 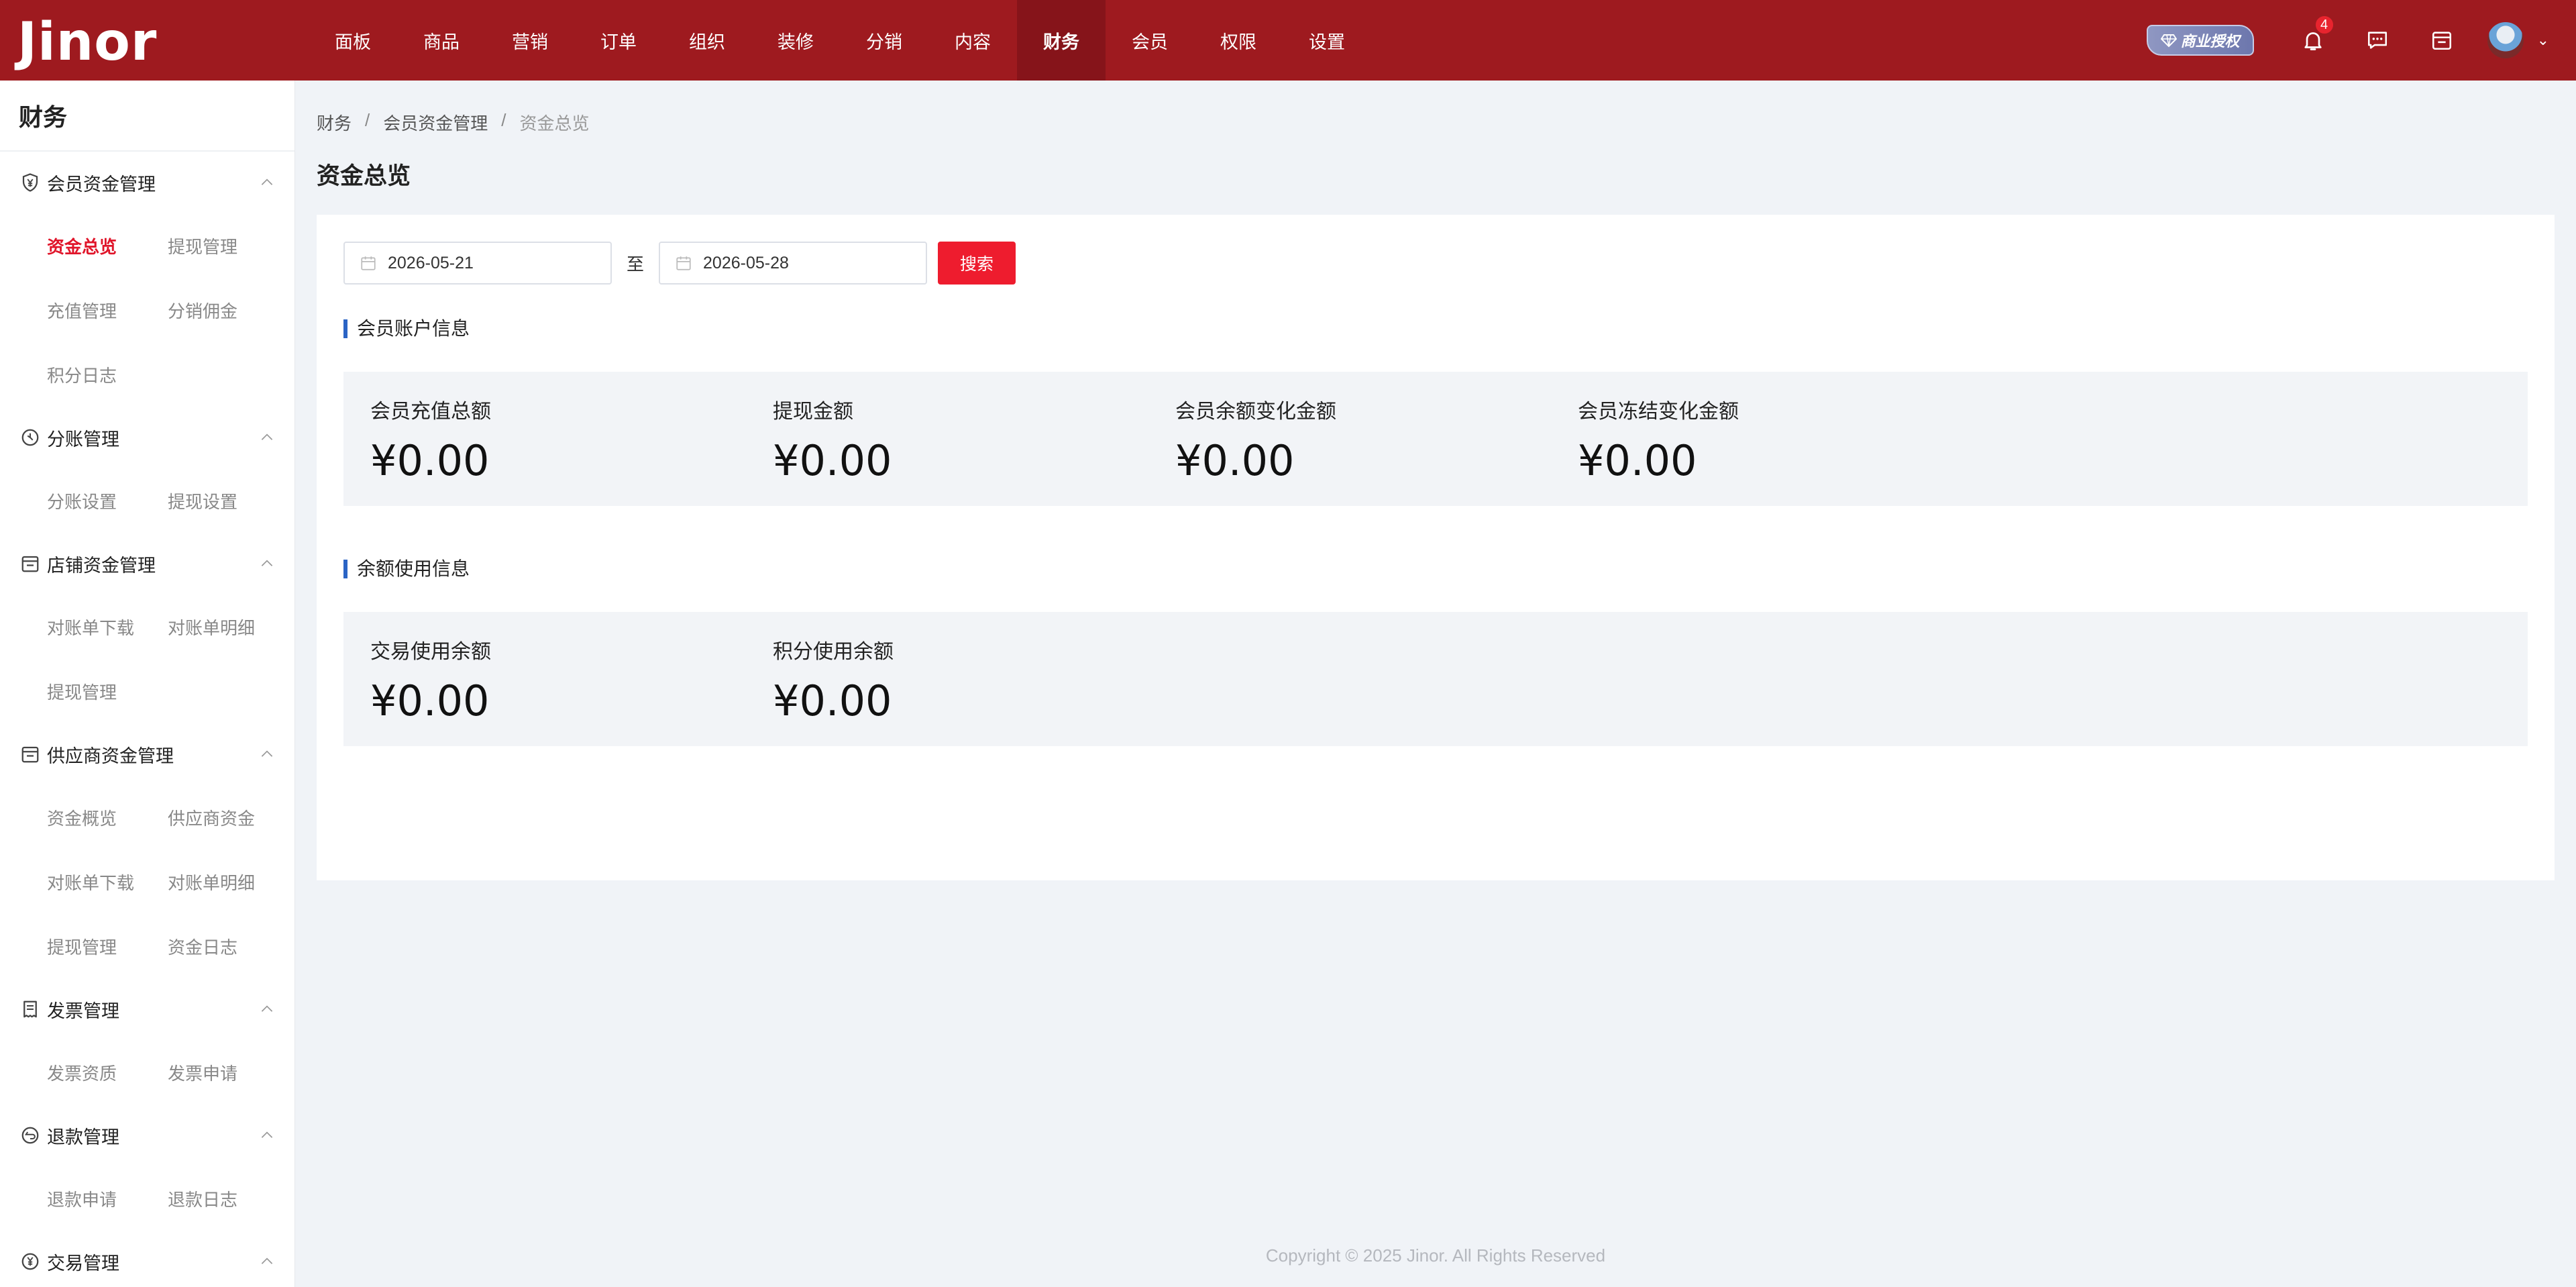 I want to click on split-circle-icon, so click(x=30, y=437).